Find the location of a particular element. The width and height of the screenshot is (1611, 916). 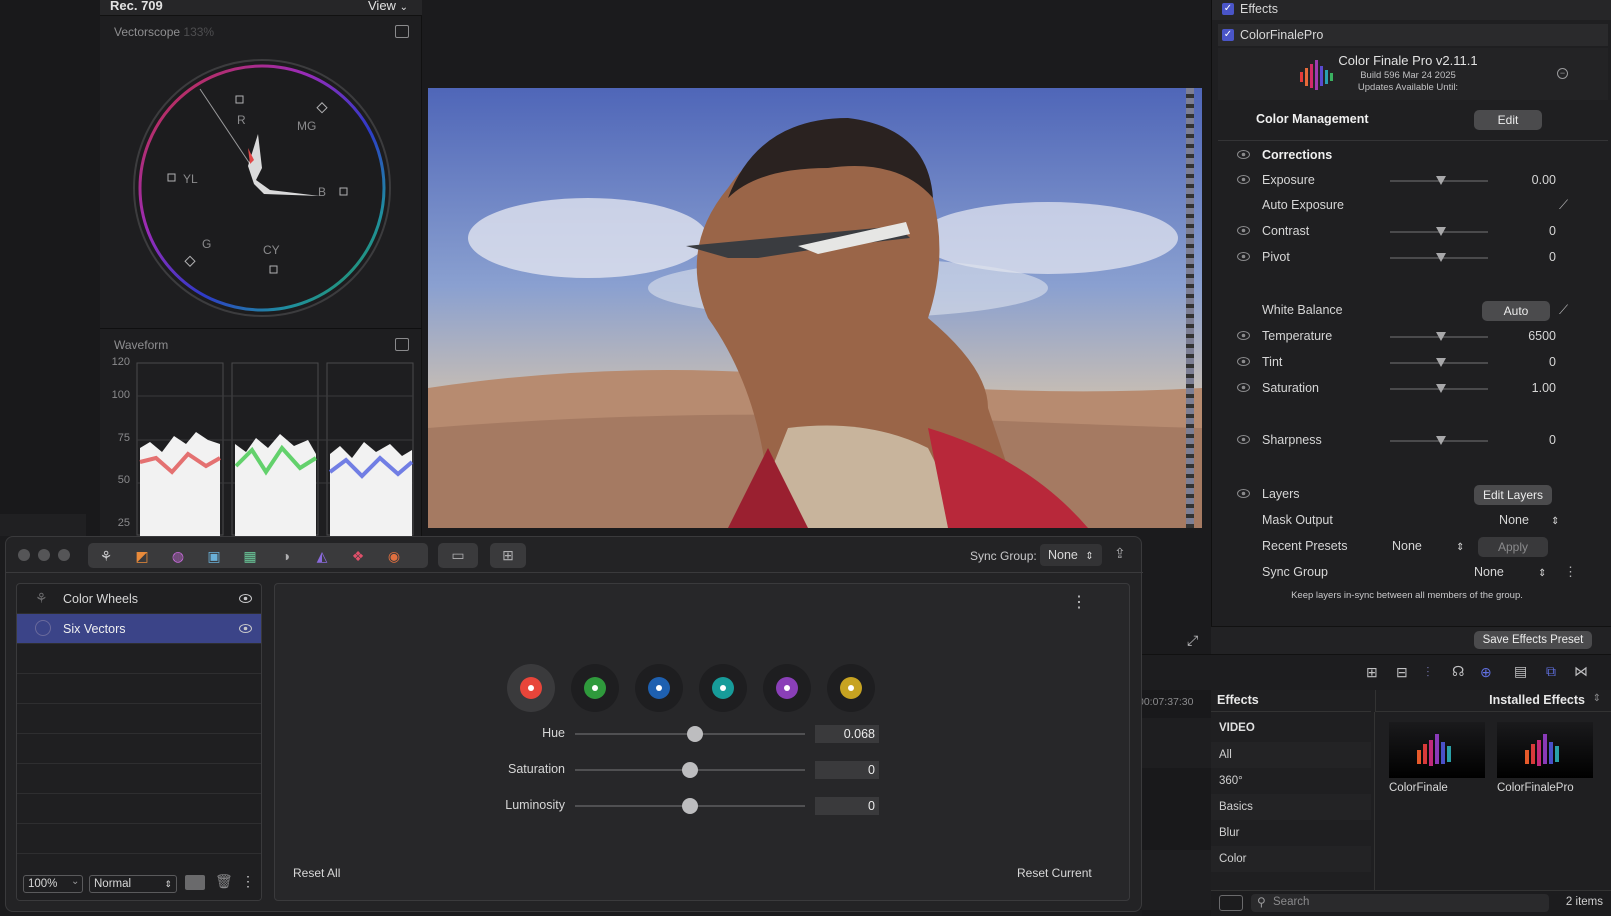

curves-tool-icon: ◩ is located at coordinates (142, 556).